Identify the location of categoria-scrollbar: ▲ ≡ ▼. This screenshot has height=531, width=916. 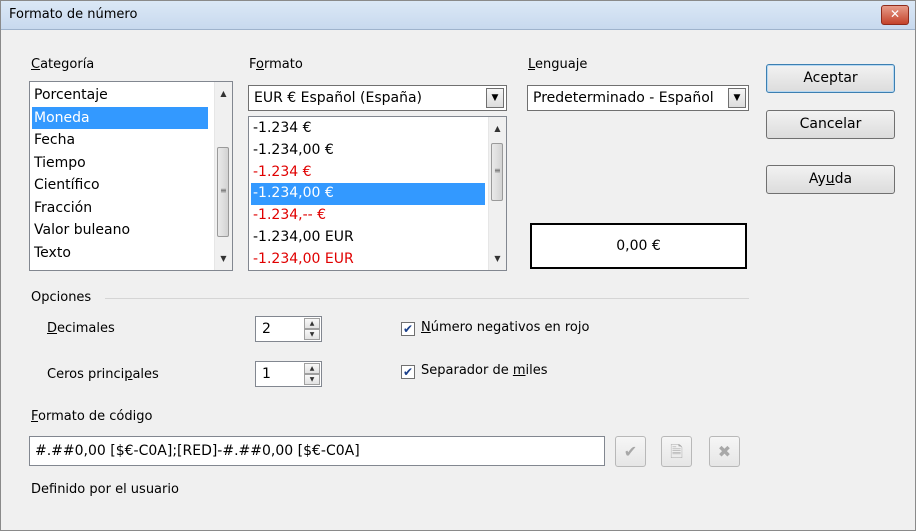
(223, 176).